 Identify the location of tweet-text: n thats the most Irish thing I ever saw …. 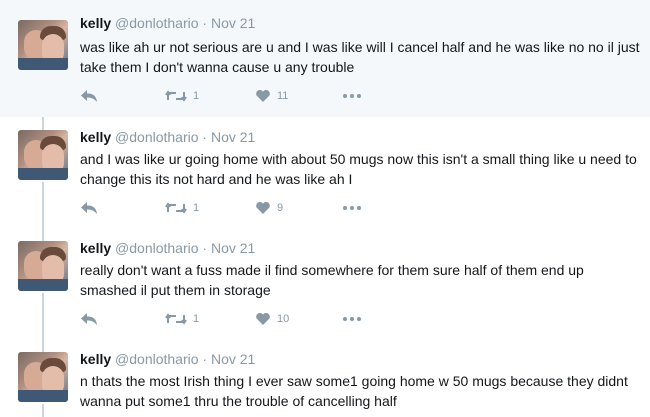
(354, 391).